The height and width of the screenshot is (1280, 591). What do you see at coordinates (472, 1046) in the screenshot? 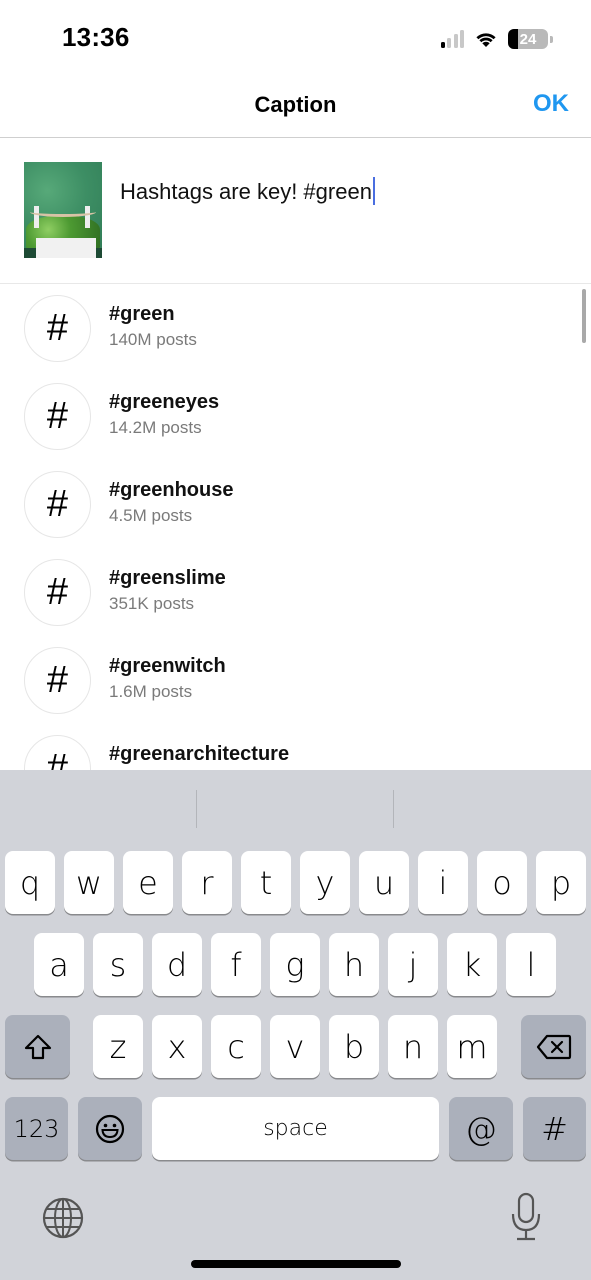
I see `key-m: m` at bounding box center [472, 1046].